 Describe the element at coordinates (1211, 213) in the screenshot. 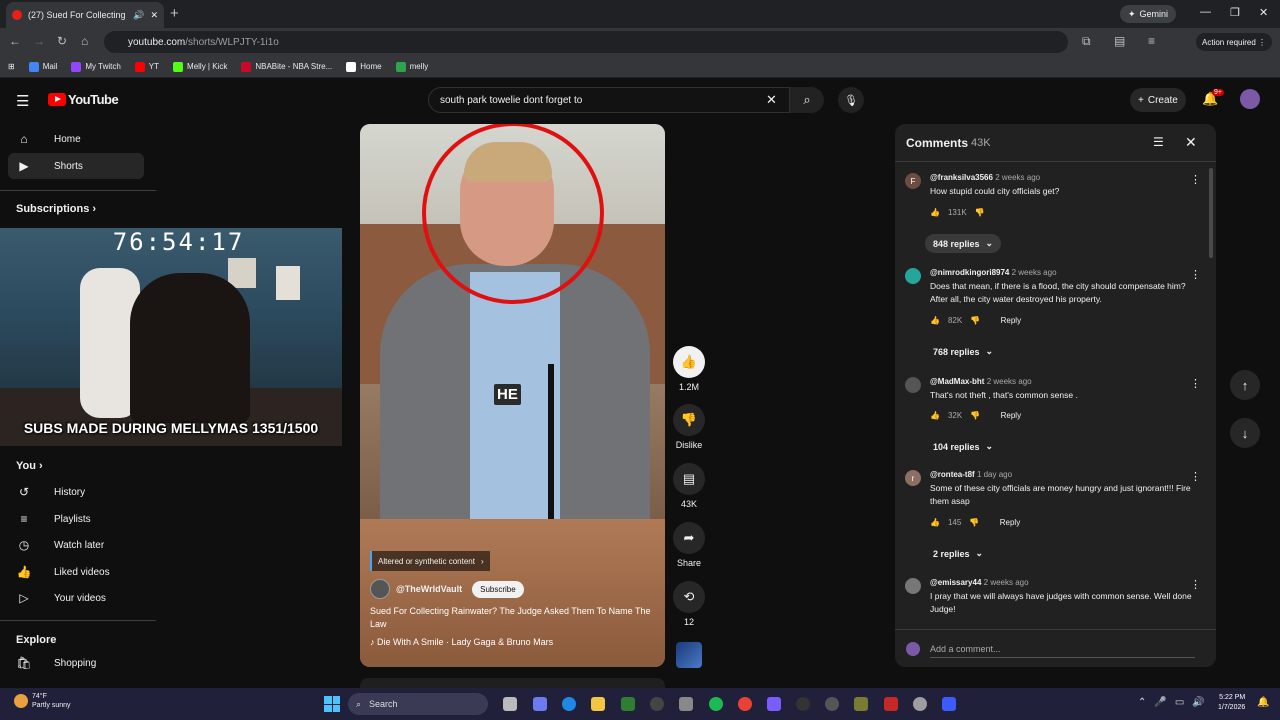

I see `scrollbar` at that location.